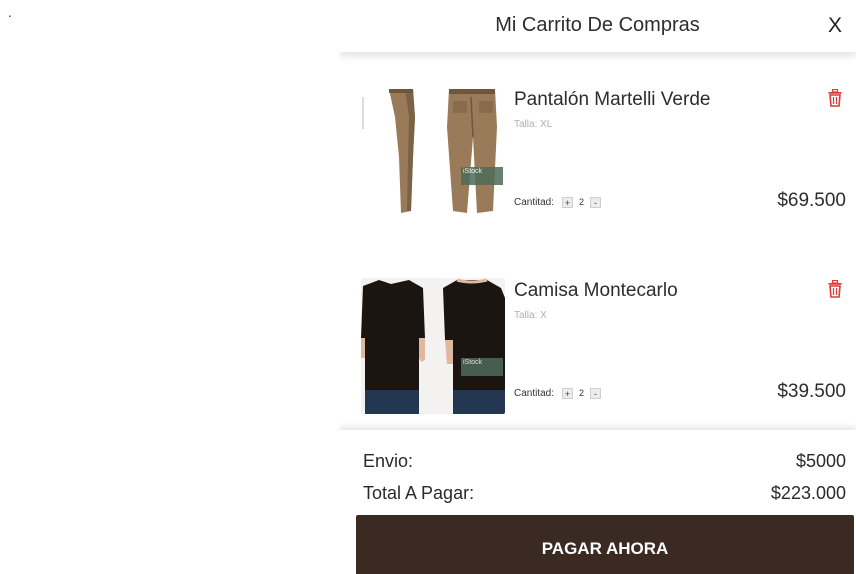 Image resolution: width=856 pixels, height=574 pixels. Describe the element at coordinates (10, 12) in the screenshot. I see `stray-mark: .` at that location.